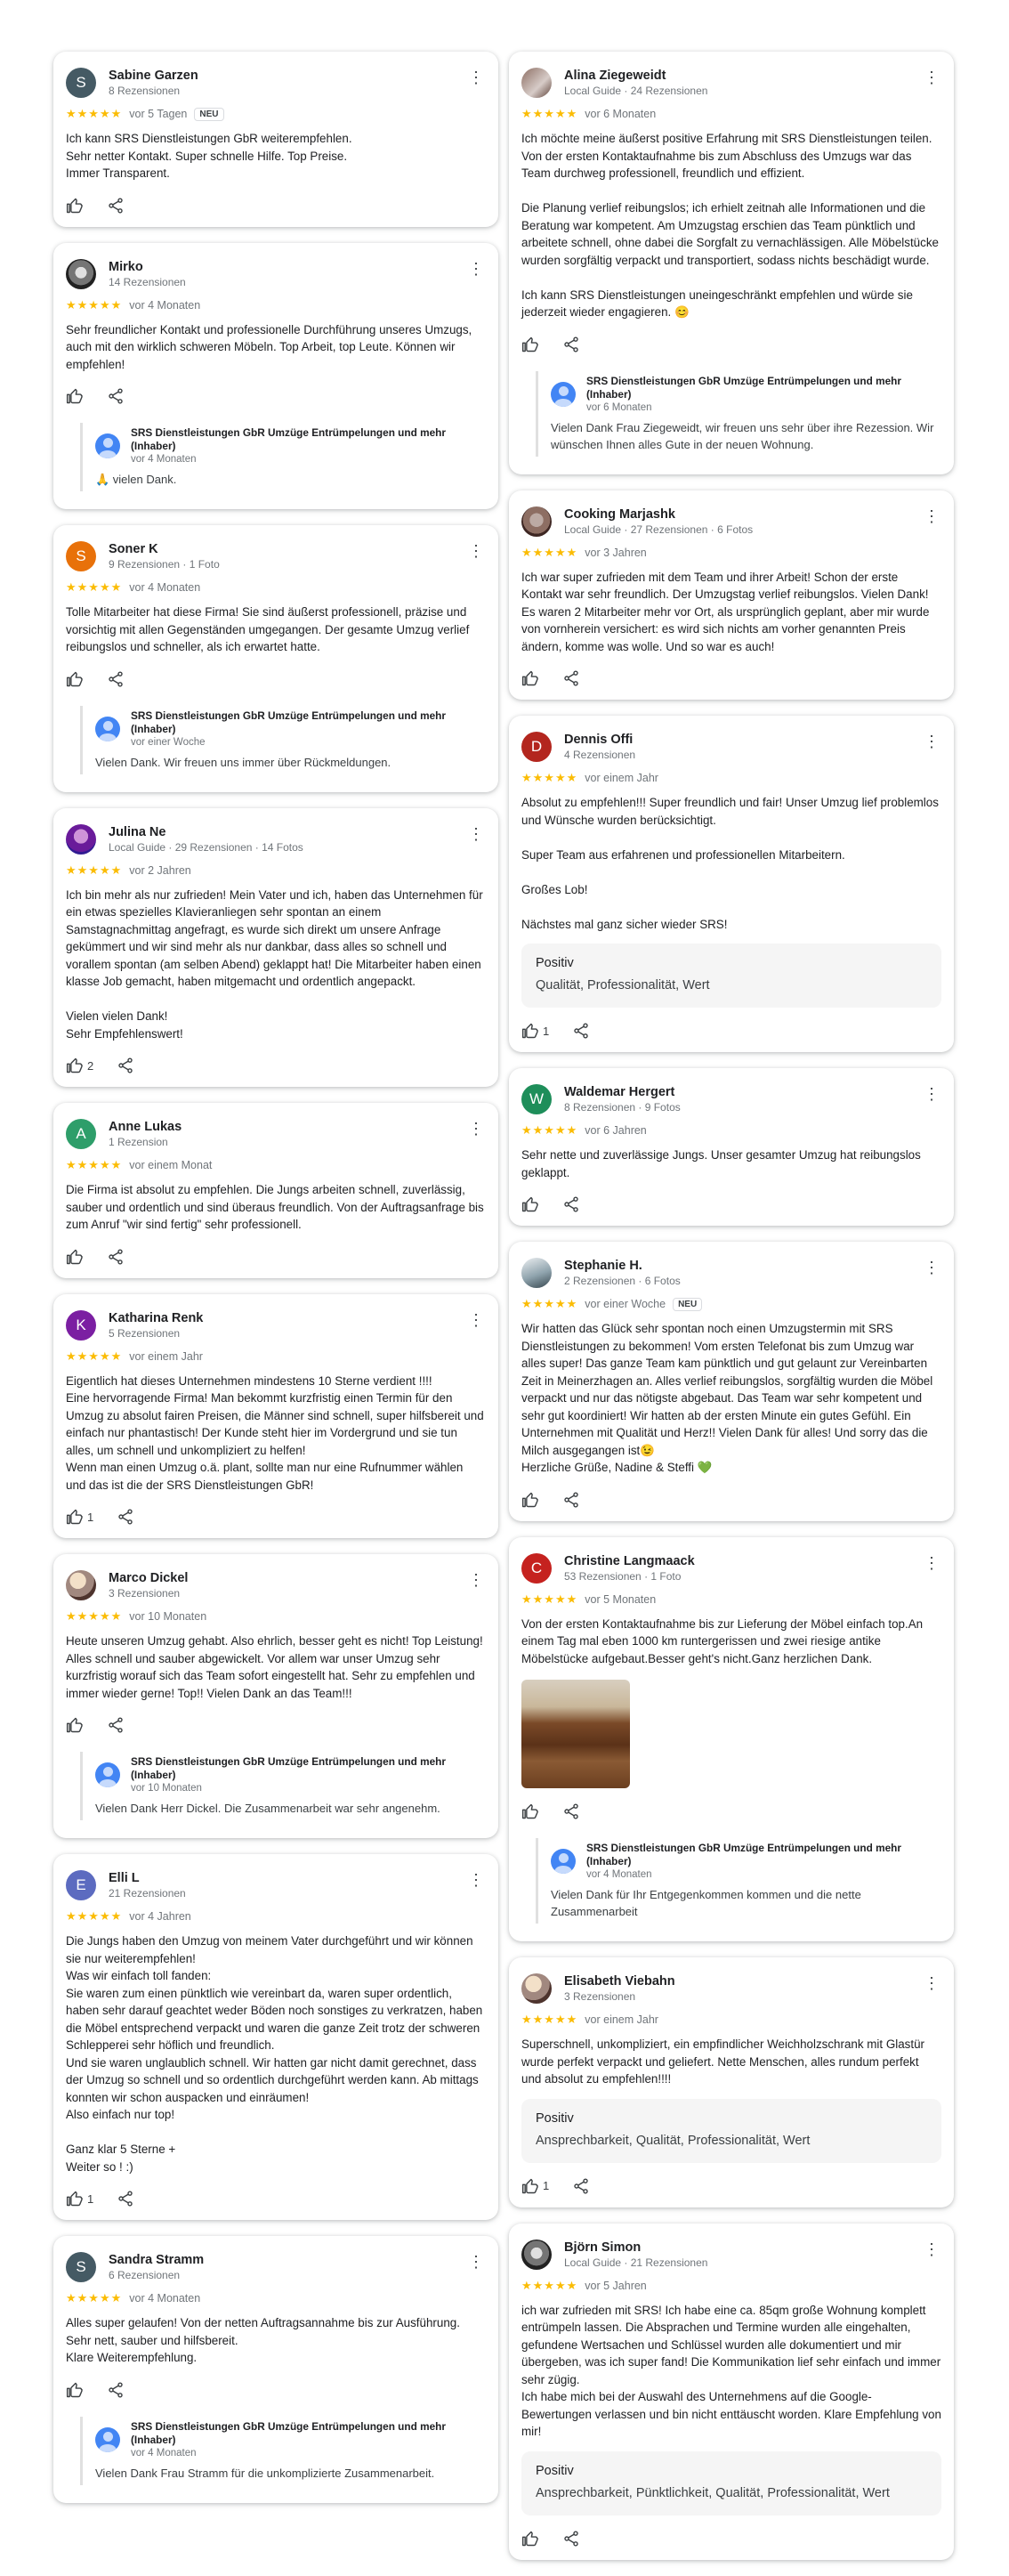  Describe the element at coordinates (79, 1065) in the screenshot. I see `like-button: 2` at that location.